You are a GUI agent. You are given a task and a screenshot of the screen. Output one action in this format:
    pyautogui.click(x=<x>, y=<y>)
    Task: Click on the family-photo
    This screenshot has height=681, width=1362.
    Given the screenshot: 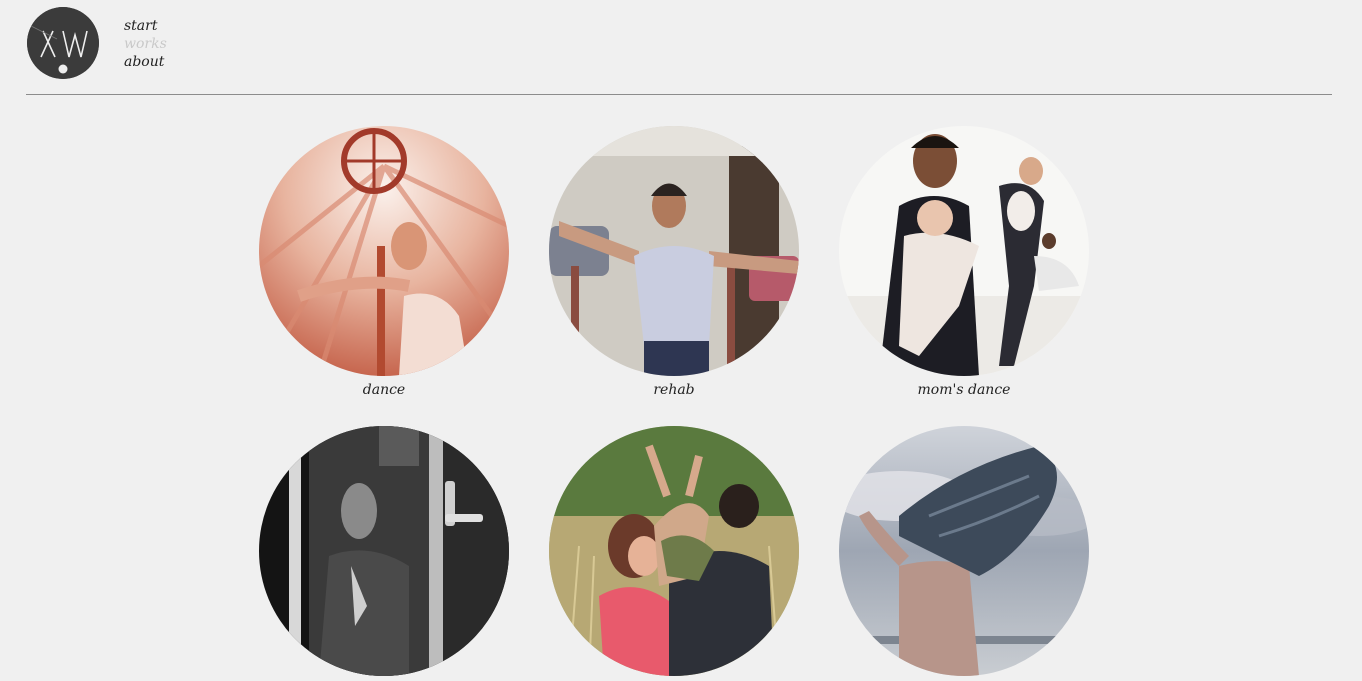 What is the action you would take?
    pyautogui.click(x=674, y=551)
    